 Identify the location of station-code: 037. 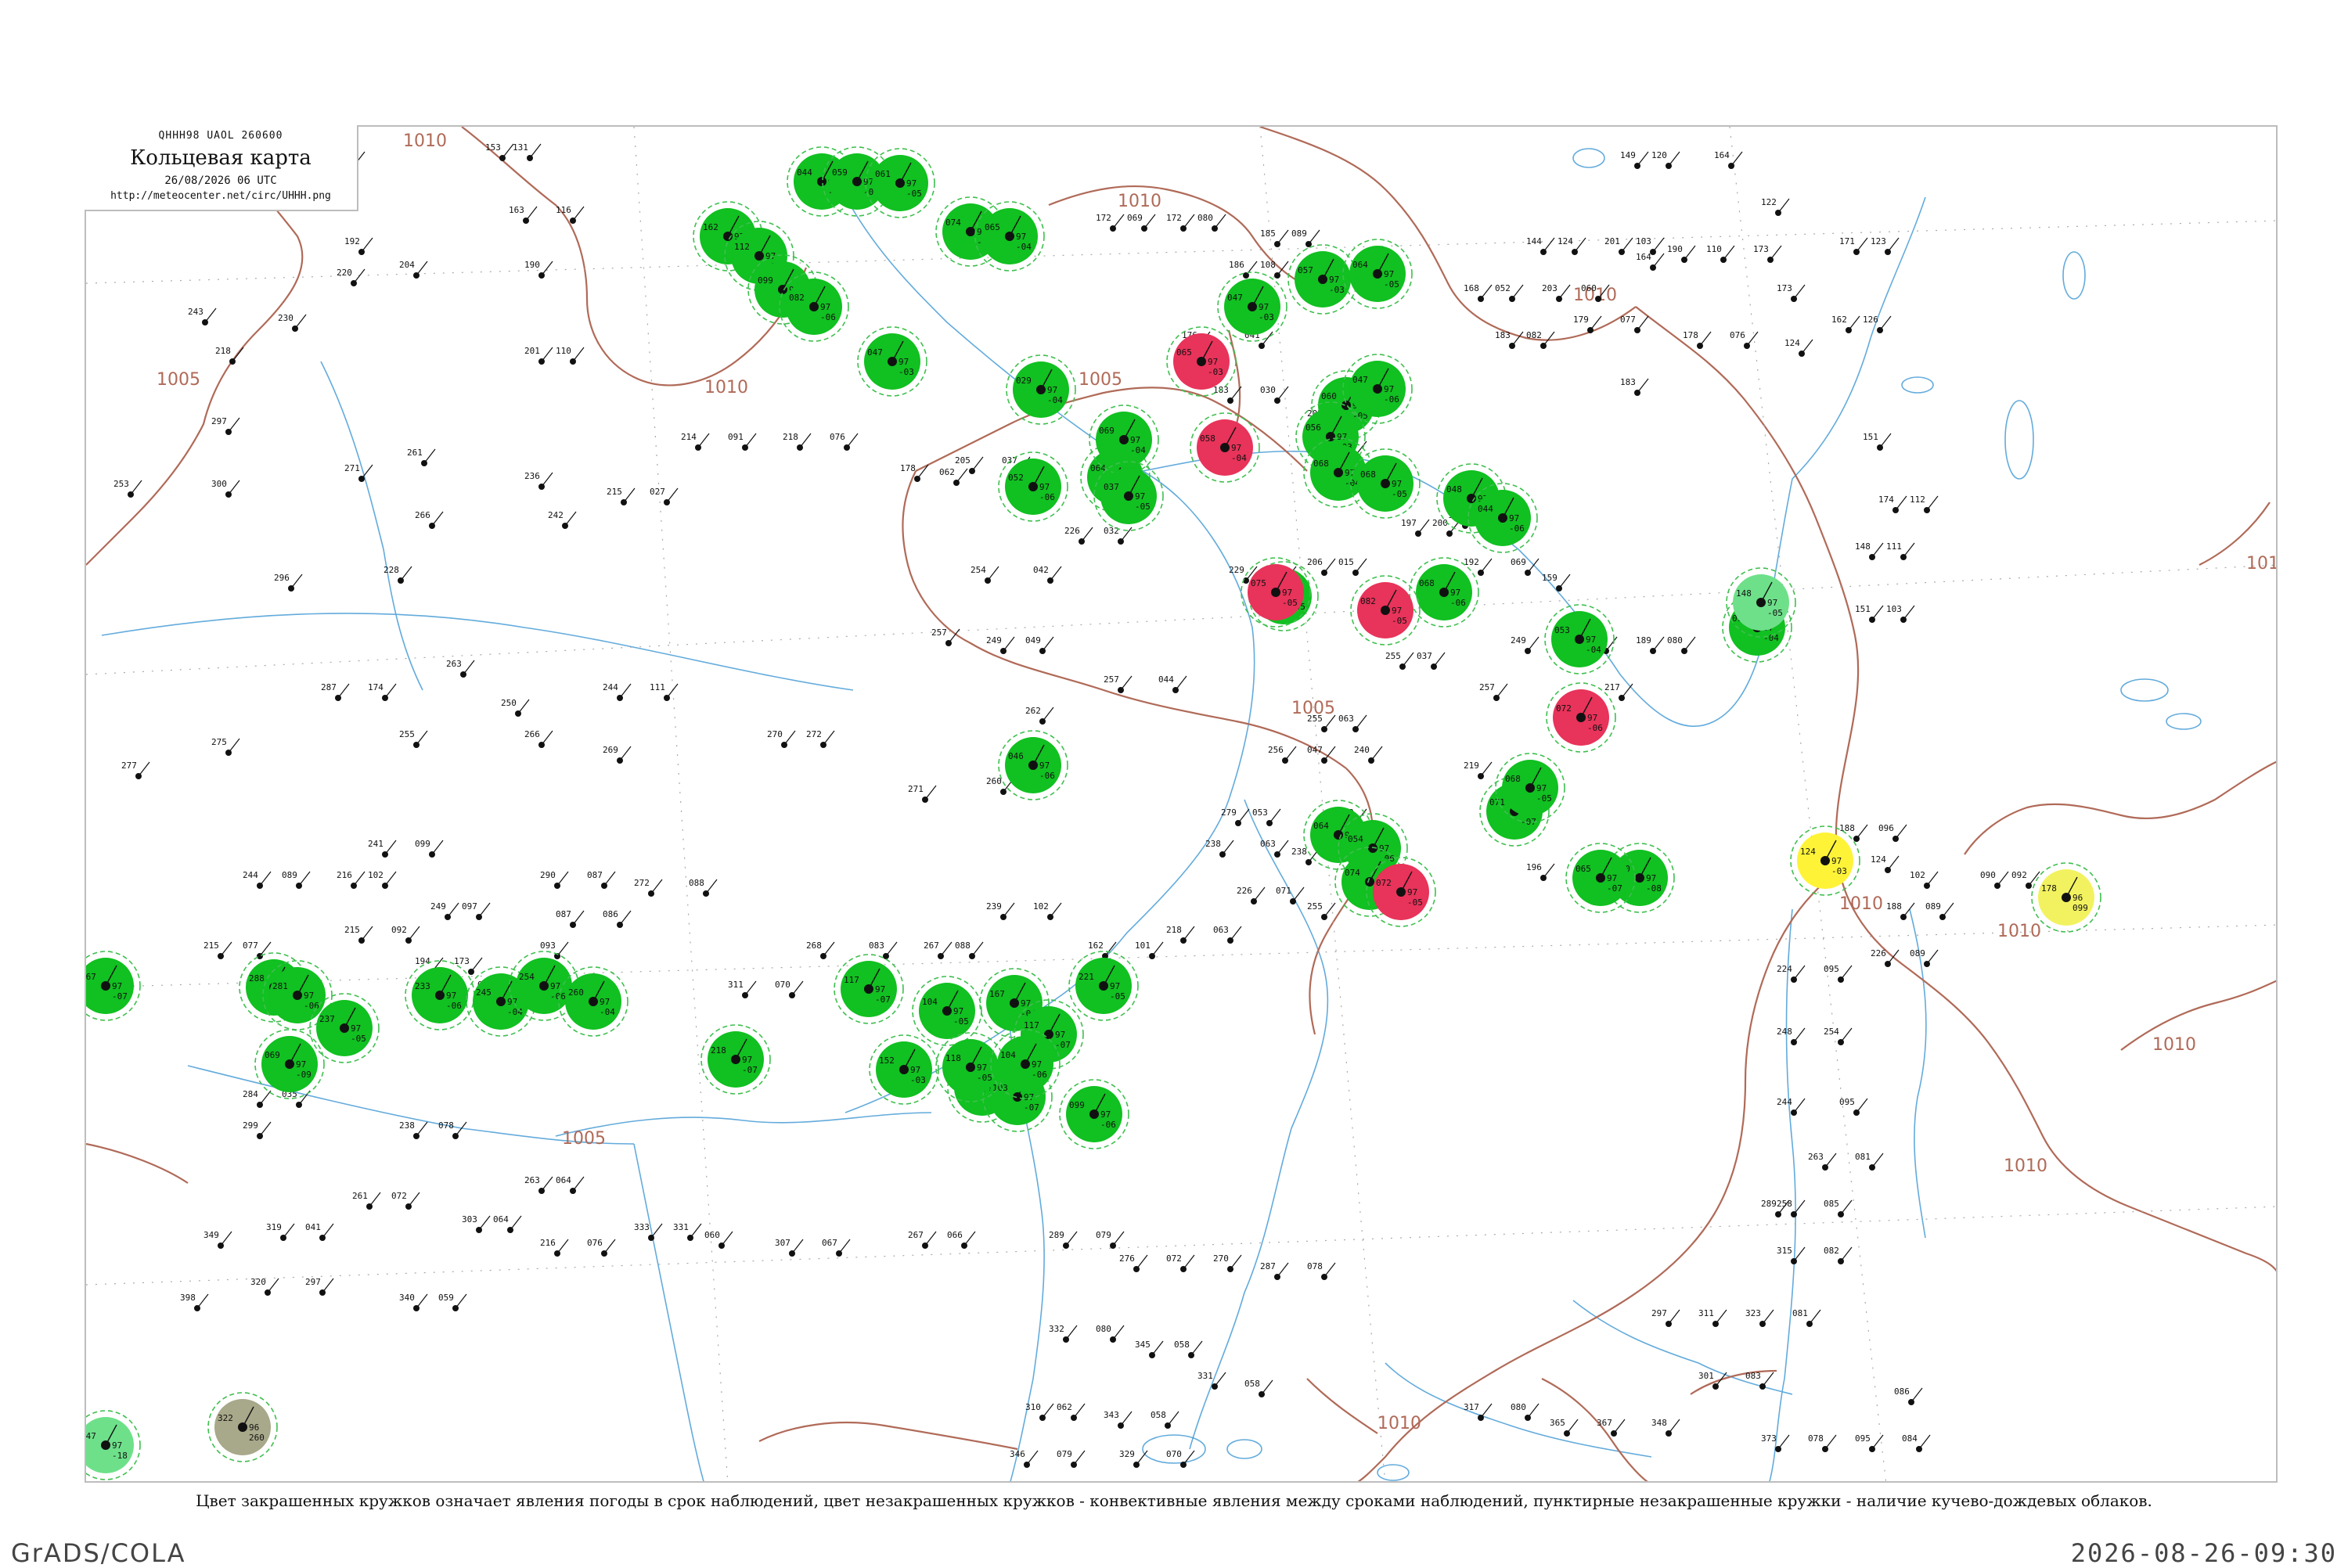
(1111, 487).